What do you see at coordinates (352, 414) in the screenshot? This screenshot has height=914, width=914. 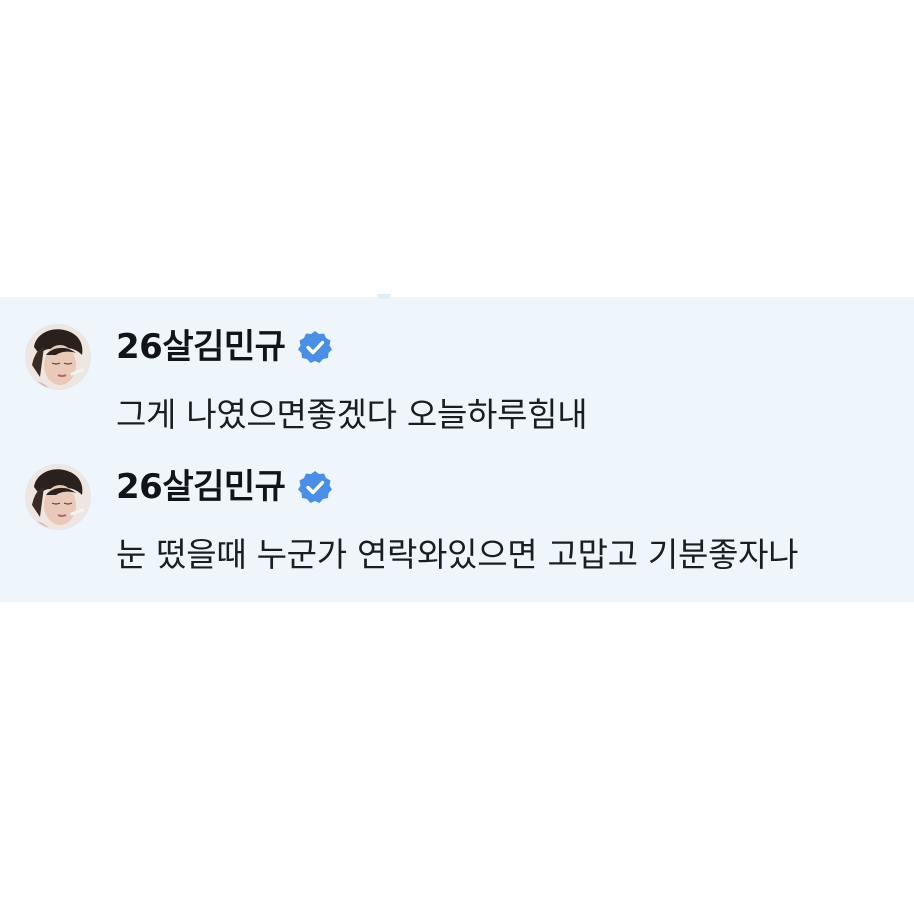 I see `message-text: 그게 나였으면좋겠다 오늘하루힘내` at bounding box center [352, 414].